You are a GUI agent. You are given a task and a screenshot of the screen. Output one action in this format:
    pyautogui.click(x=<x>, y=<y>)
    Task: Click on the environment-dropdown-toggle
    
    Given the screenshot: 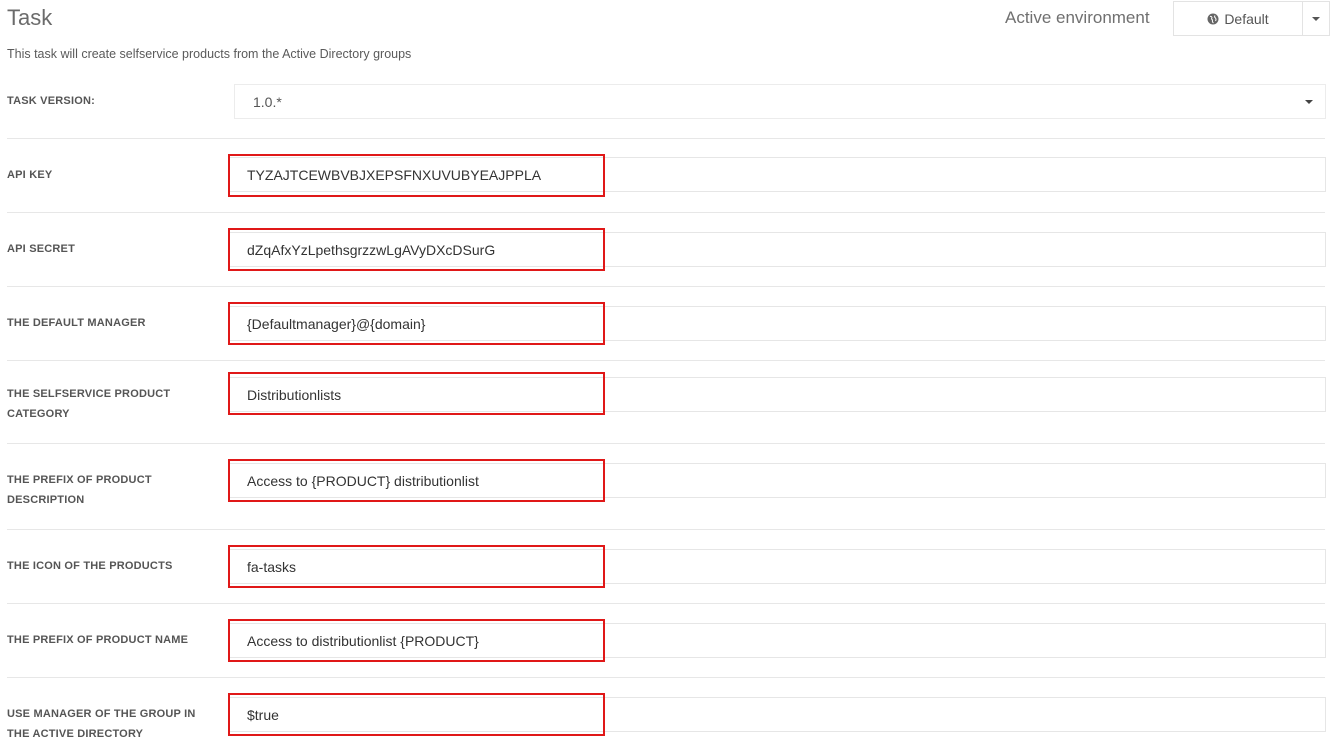 What is the action you would take?
    pyautogui.click(x=1316, y=18)
    